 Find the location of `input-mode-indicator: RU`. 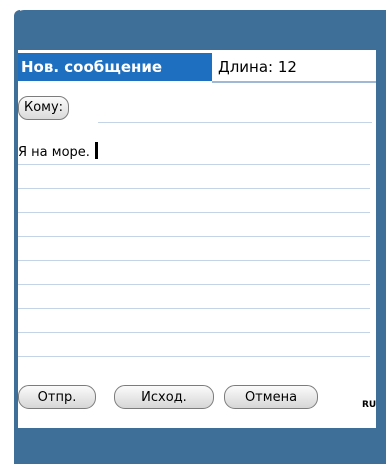

input-mode-indicator: RU is located at coordinates (369, 405).